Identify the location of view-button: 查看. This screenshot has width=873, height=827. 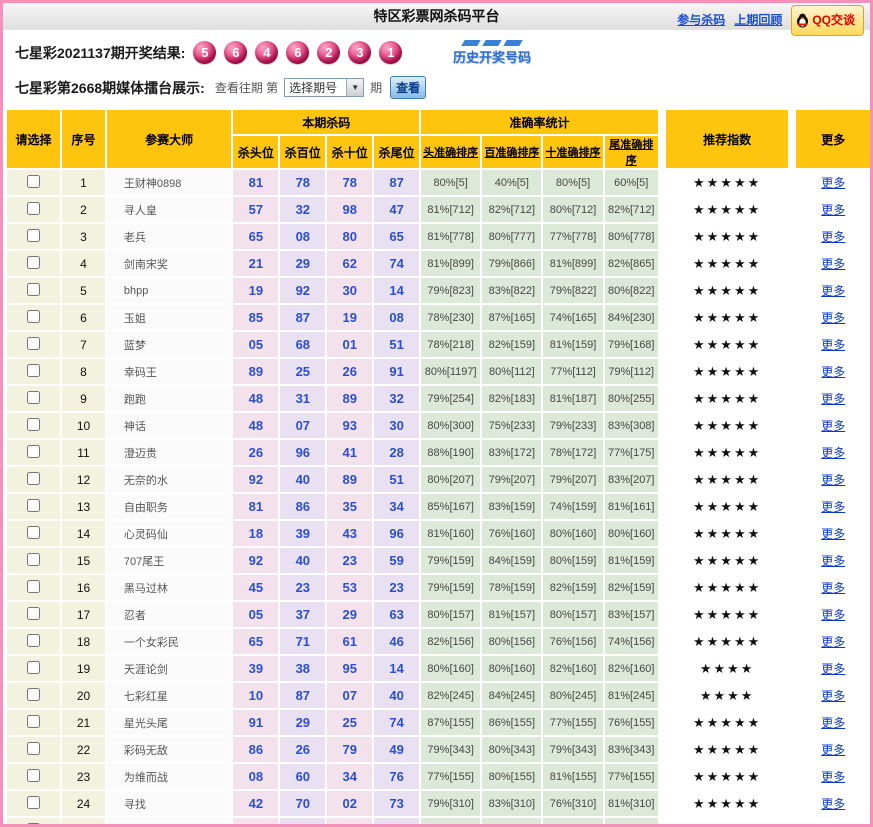
(408, 87).